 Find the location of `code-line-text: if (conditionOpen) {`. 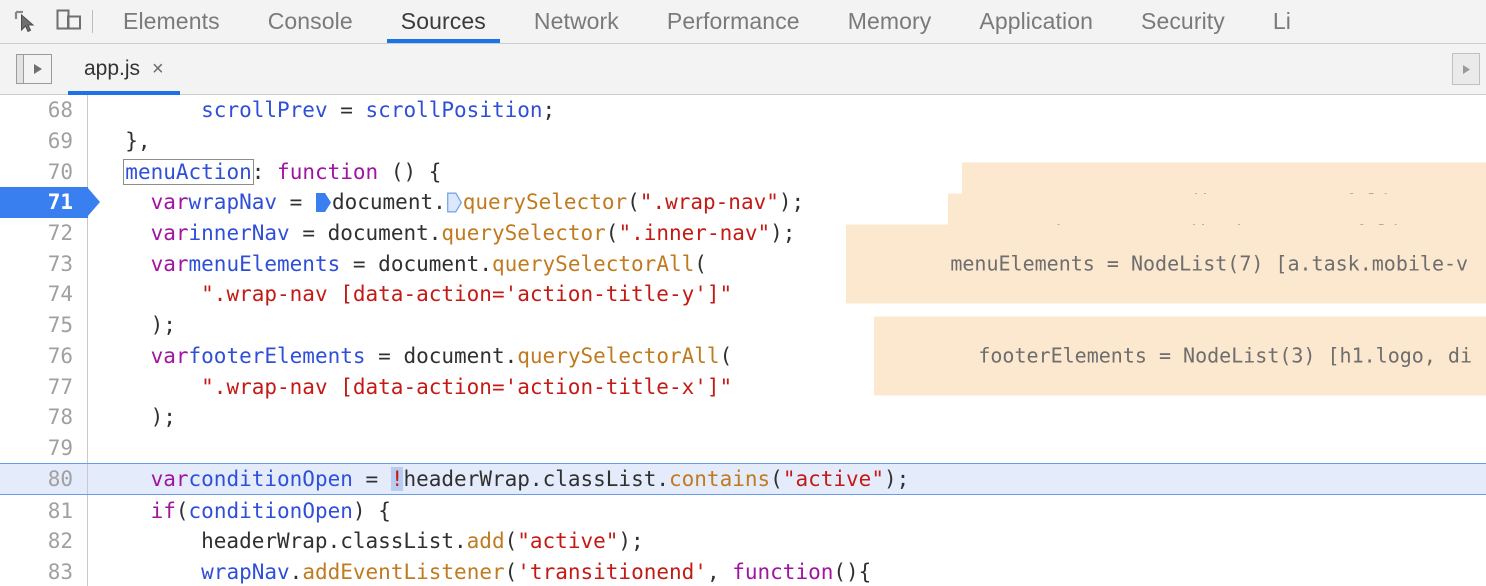

code-line-text: if (conditionOpen) { is located at coordinates (270, 510).